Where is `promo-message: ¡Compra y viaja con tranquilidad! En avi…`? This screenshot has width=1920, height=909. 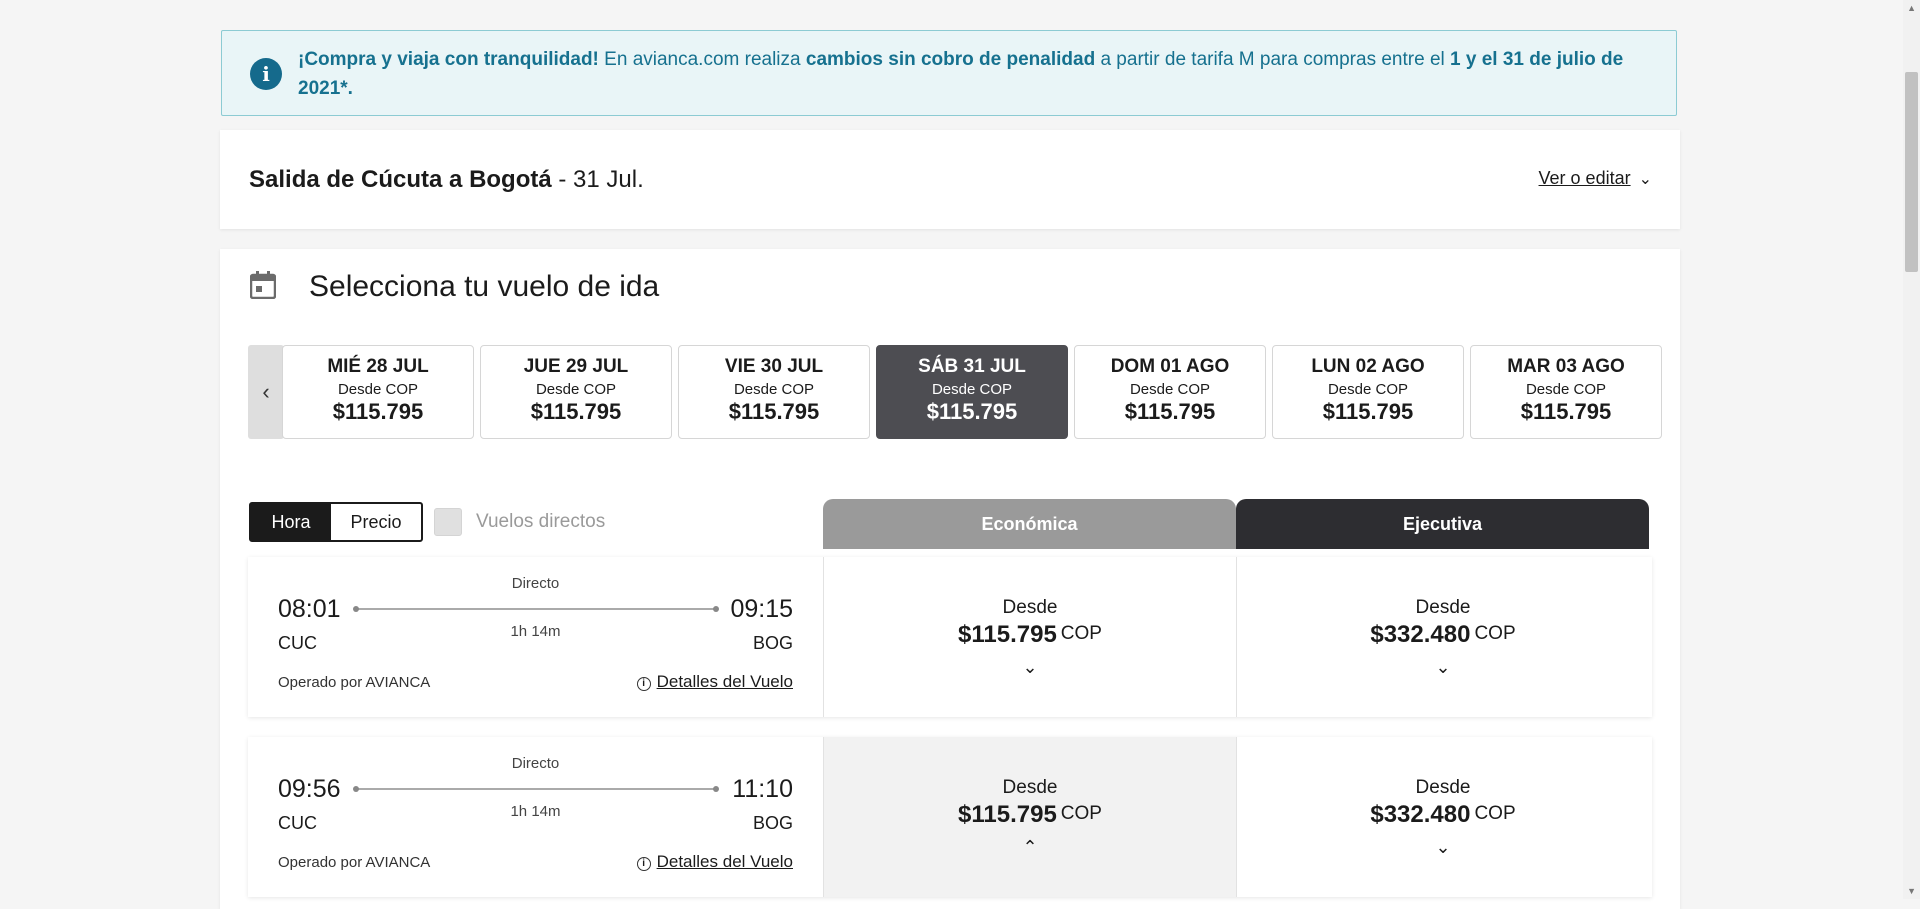 promo-message: ¡Compra y viaja con tranquilidad! En avi… is located at coordinates (973, 74).